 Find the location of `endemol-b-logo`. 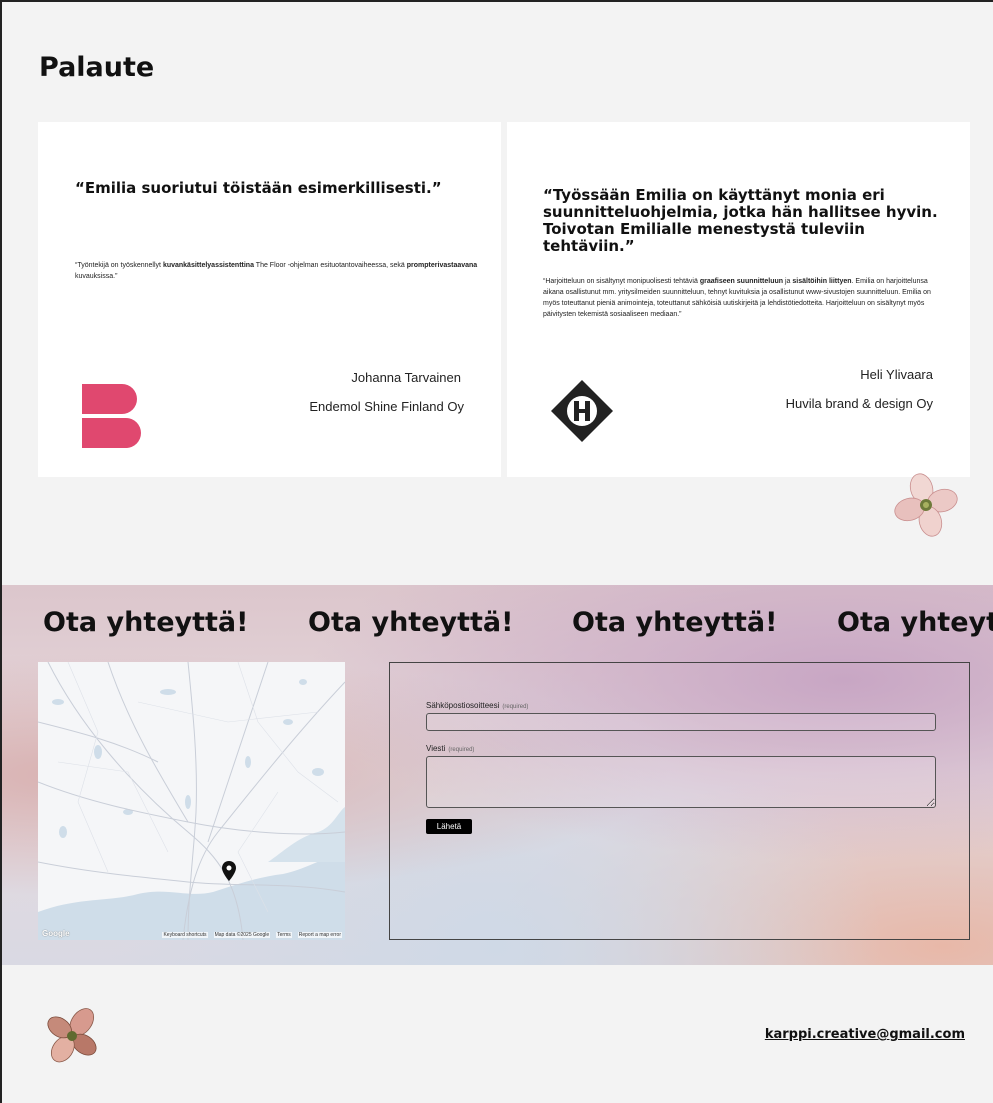

endemol-b-logo is located at coordinates (111, 416).